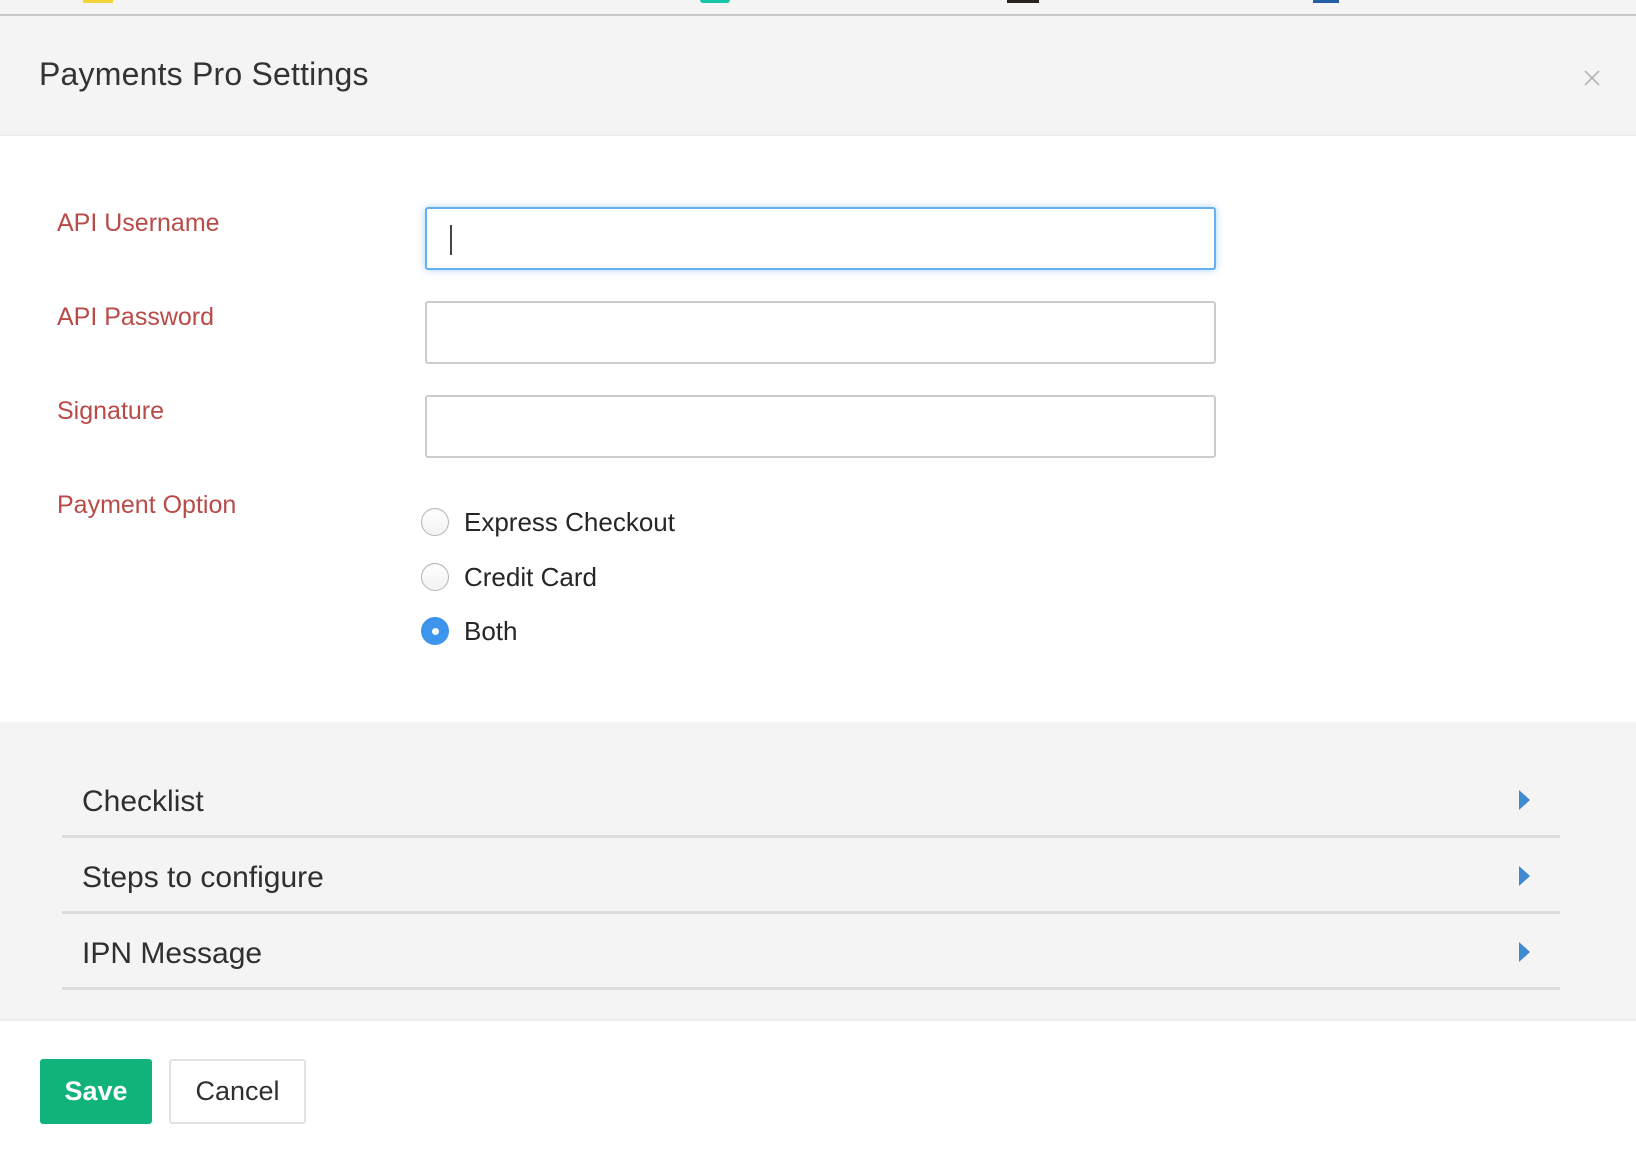 Image resolution: width=1636 pixels, height=1162 pixels. I want to click on payment-option-label: Payment Option, so click(147, 505).